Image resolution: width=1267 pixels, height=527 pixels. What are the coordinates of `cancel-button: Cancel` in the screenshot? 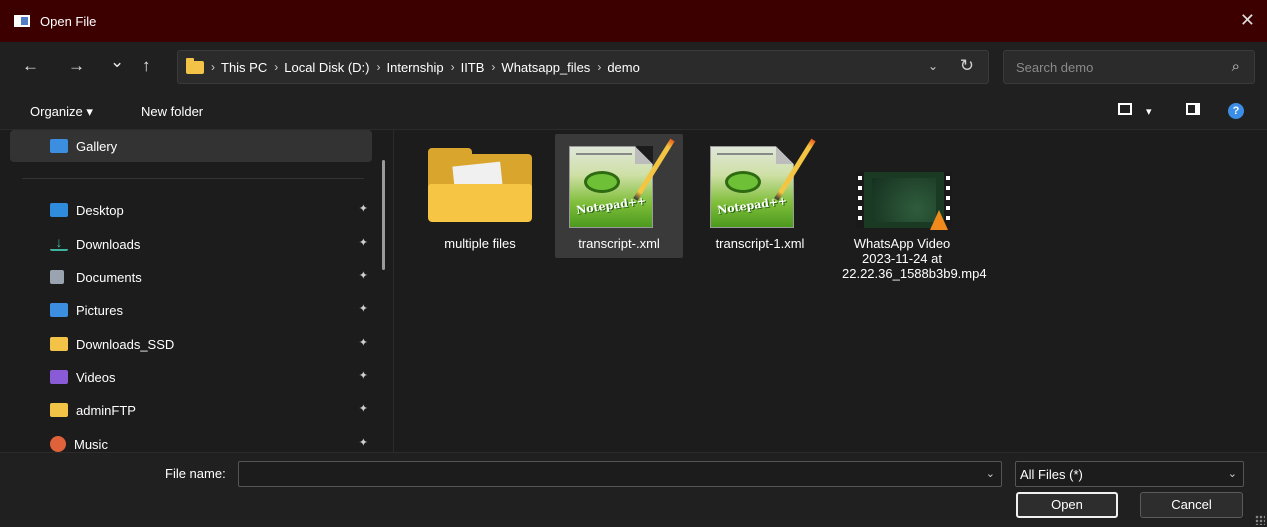 It's located at (1191, 505).